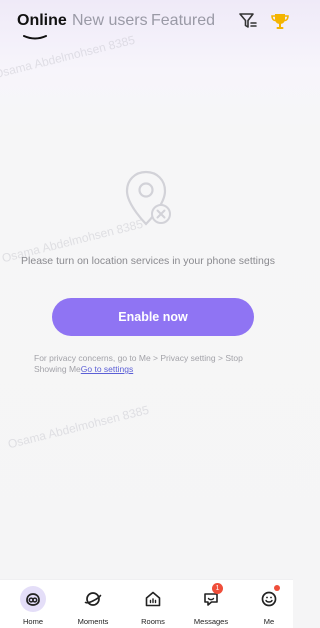 Image resolution: width=320 pixels, height=628 pixels. I want to click on nav-item-home: Home, so click(33, 604).